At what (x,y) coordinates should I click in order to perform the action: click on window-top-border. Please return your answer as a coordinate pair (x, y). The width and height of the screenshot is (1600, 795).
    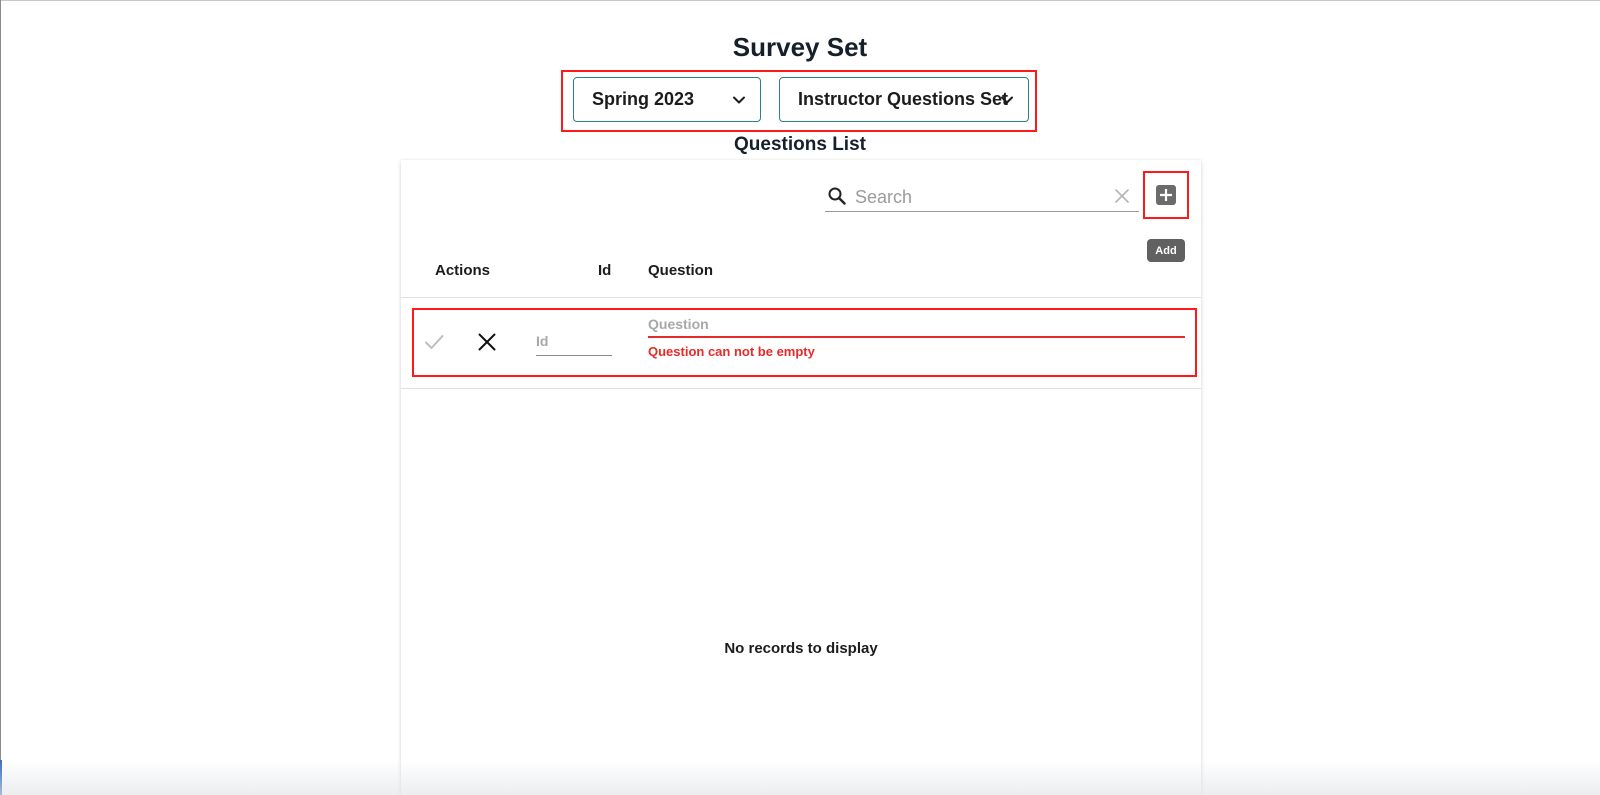
    Looking at the image, I should click on (800, 0).